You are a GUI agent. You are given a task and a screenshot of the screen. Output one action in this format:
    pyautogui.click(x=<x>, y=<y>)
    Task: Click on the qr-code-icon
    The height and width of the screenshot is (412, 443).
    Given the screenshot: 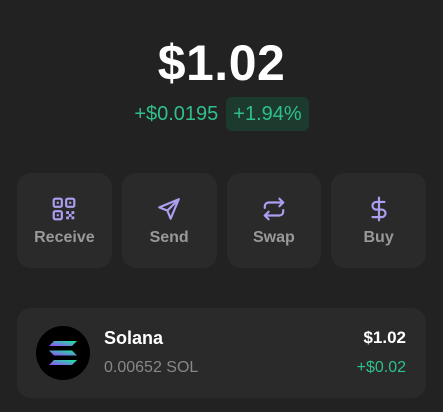 What is the action you would take?
    pyautogui.click(x=64, y=209)
    